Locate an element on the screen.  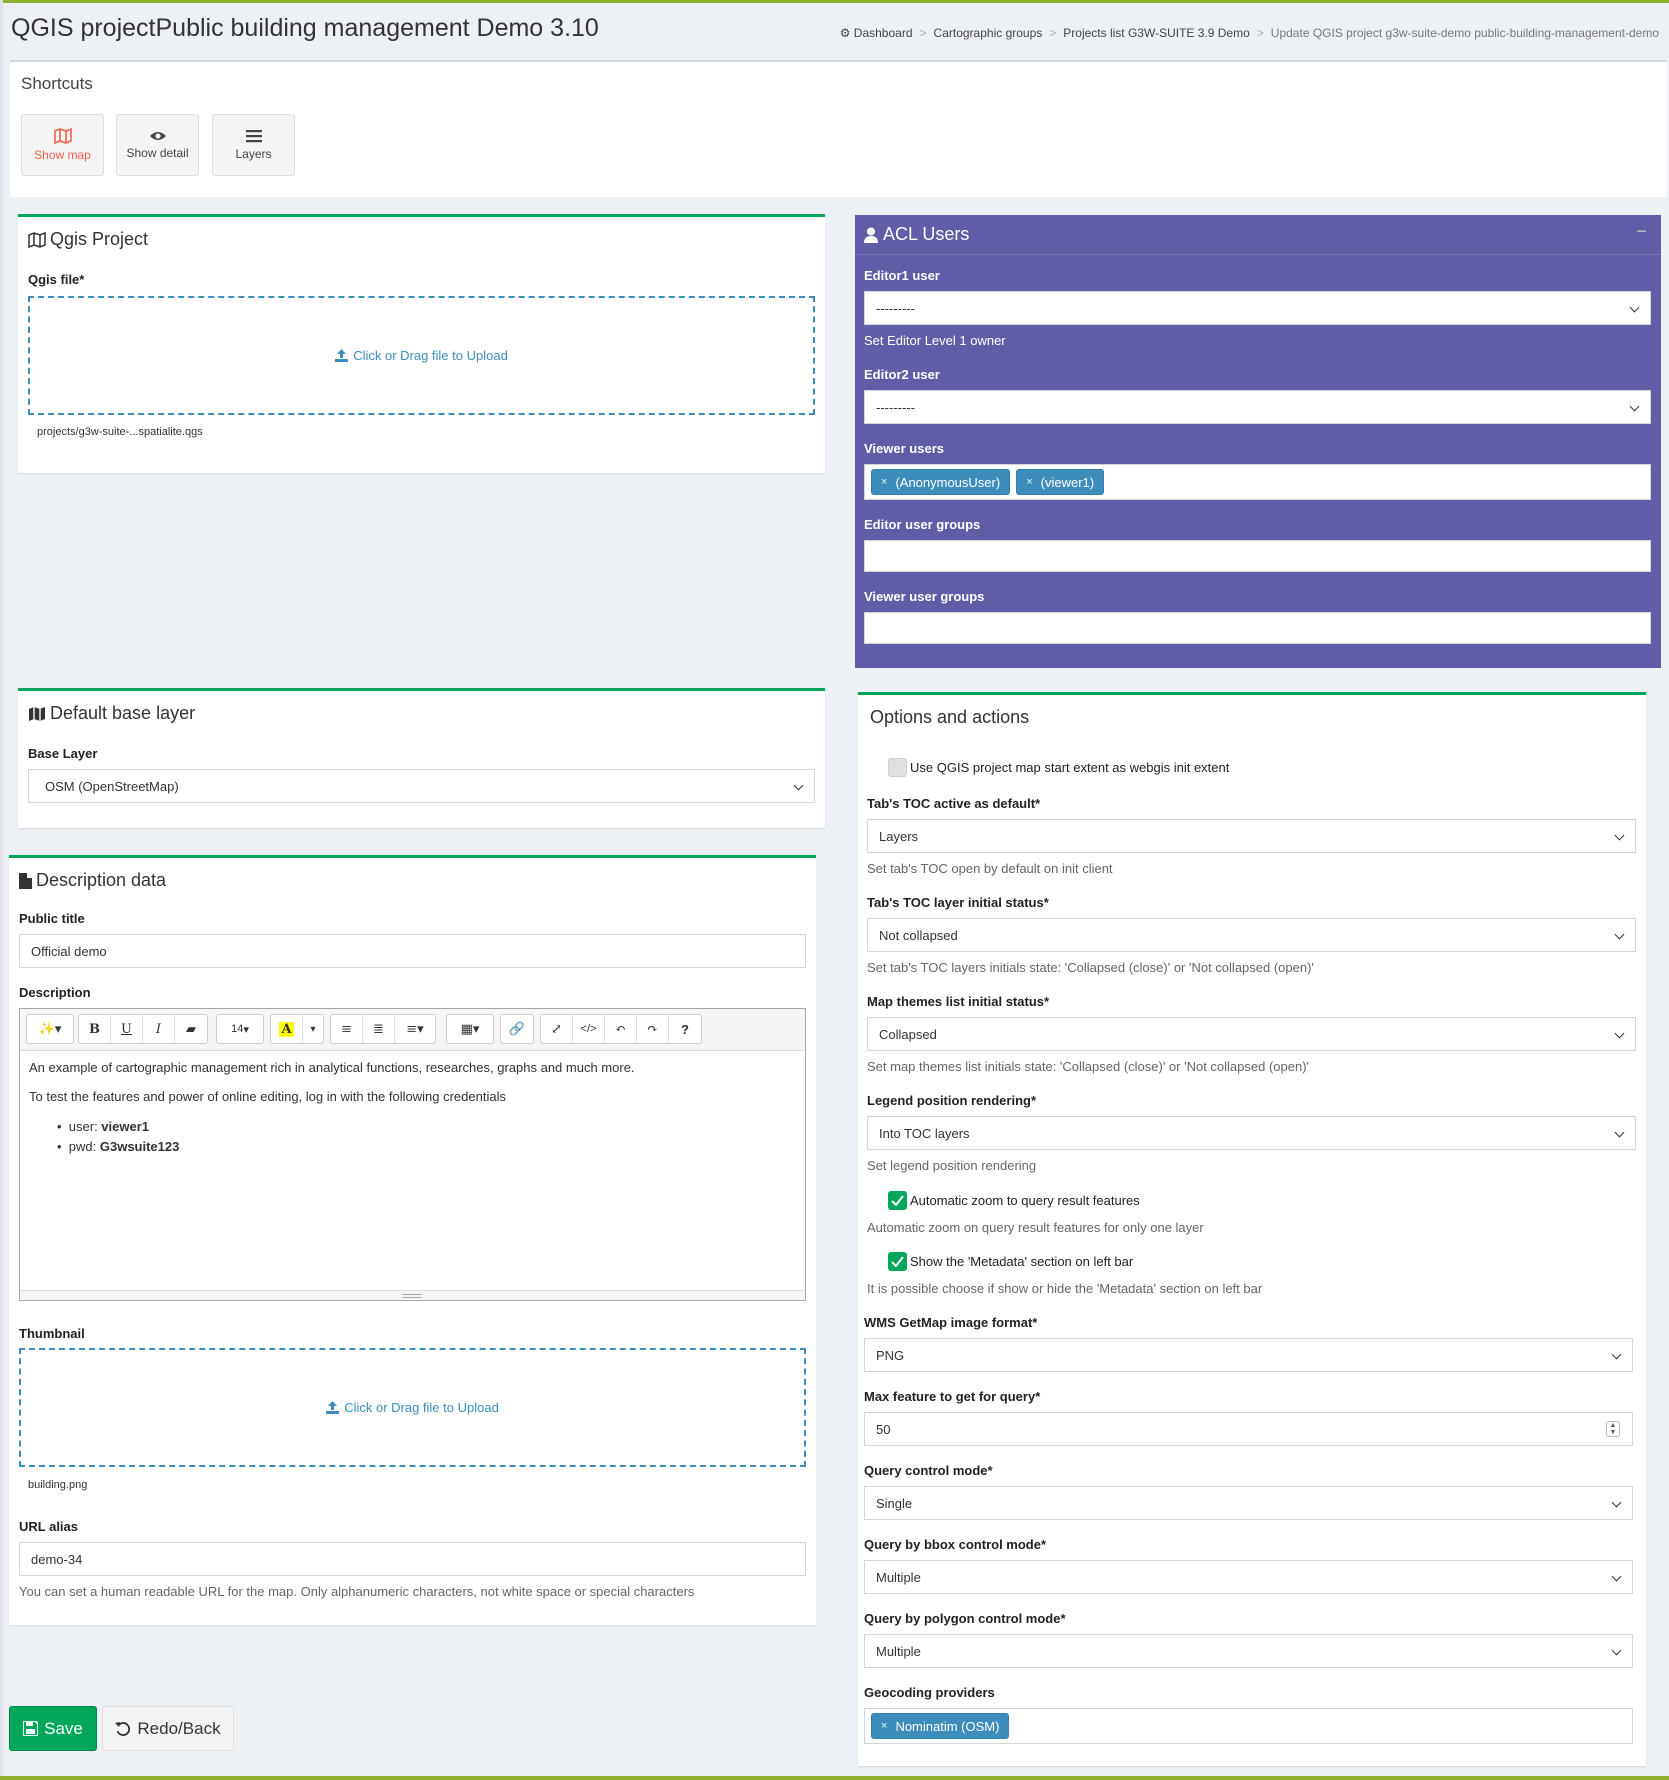
fontsize-group: 14 ▾ is located at coordinates (240, 1029).